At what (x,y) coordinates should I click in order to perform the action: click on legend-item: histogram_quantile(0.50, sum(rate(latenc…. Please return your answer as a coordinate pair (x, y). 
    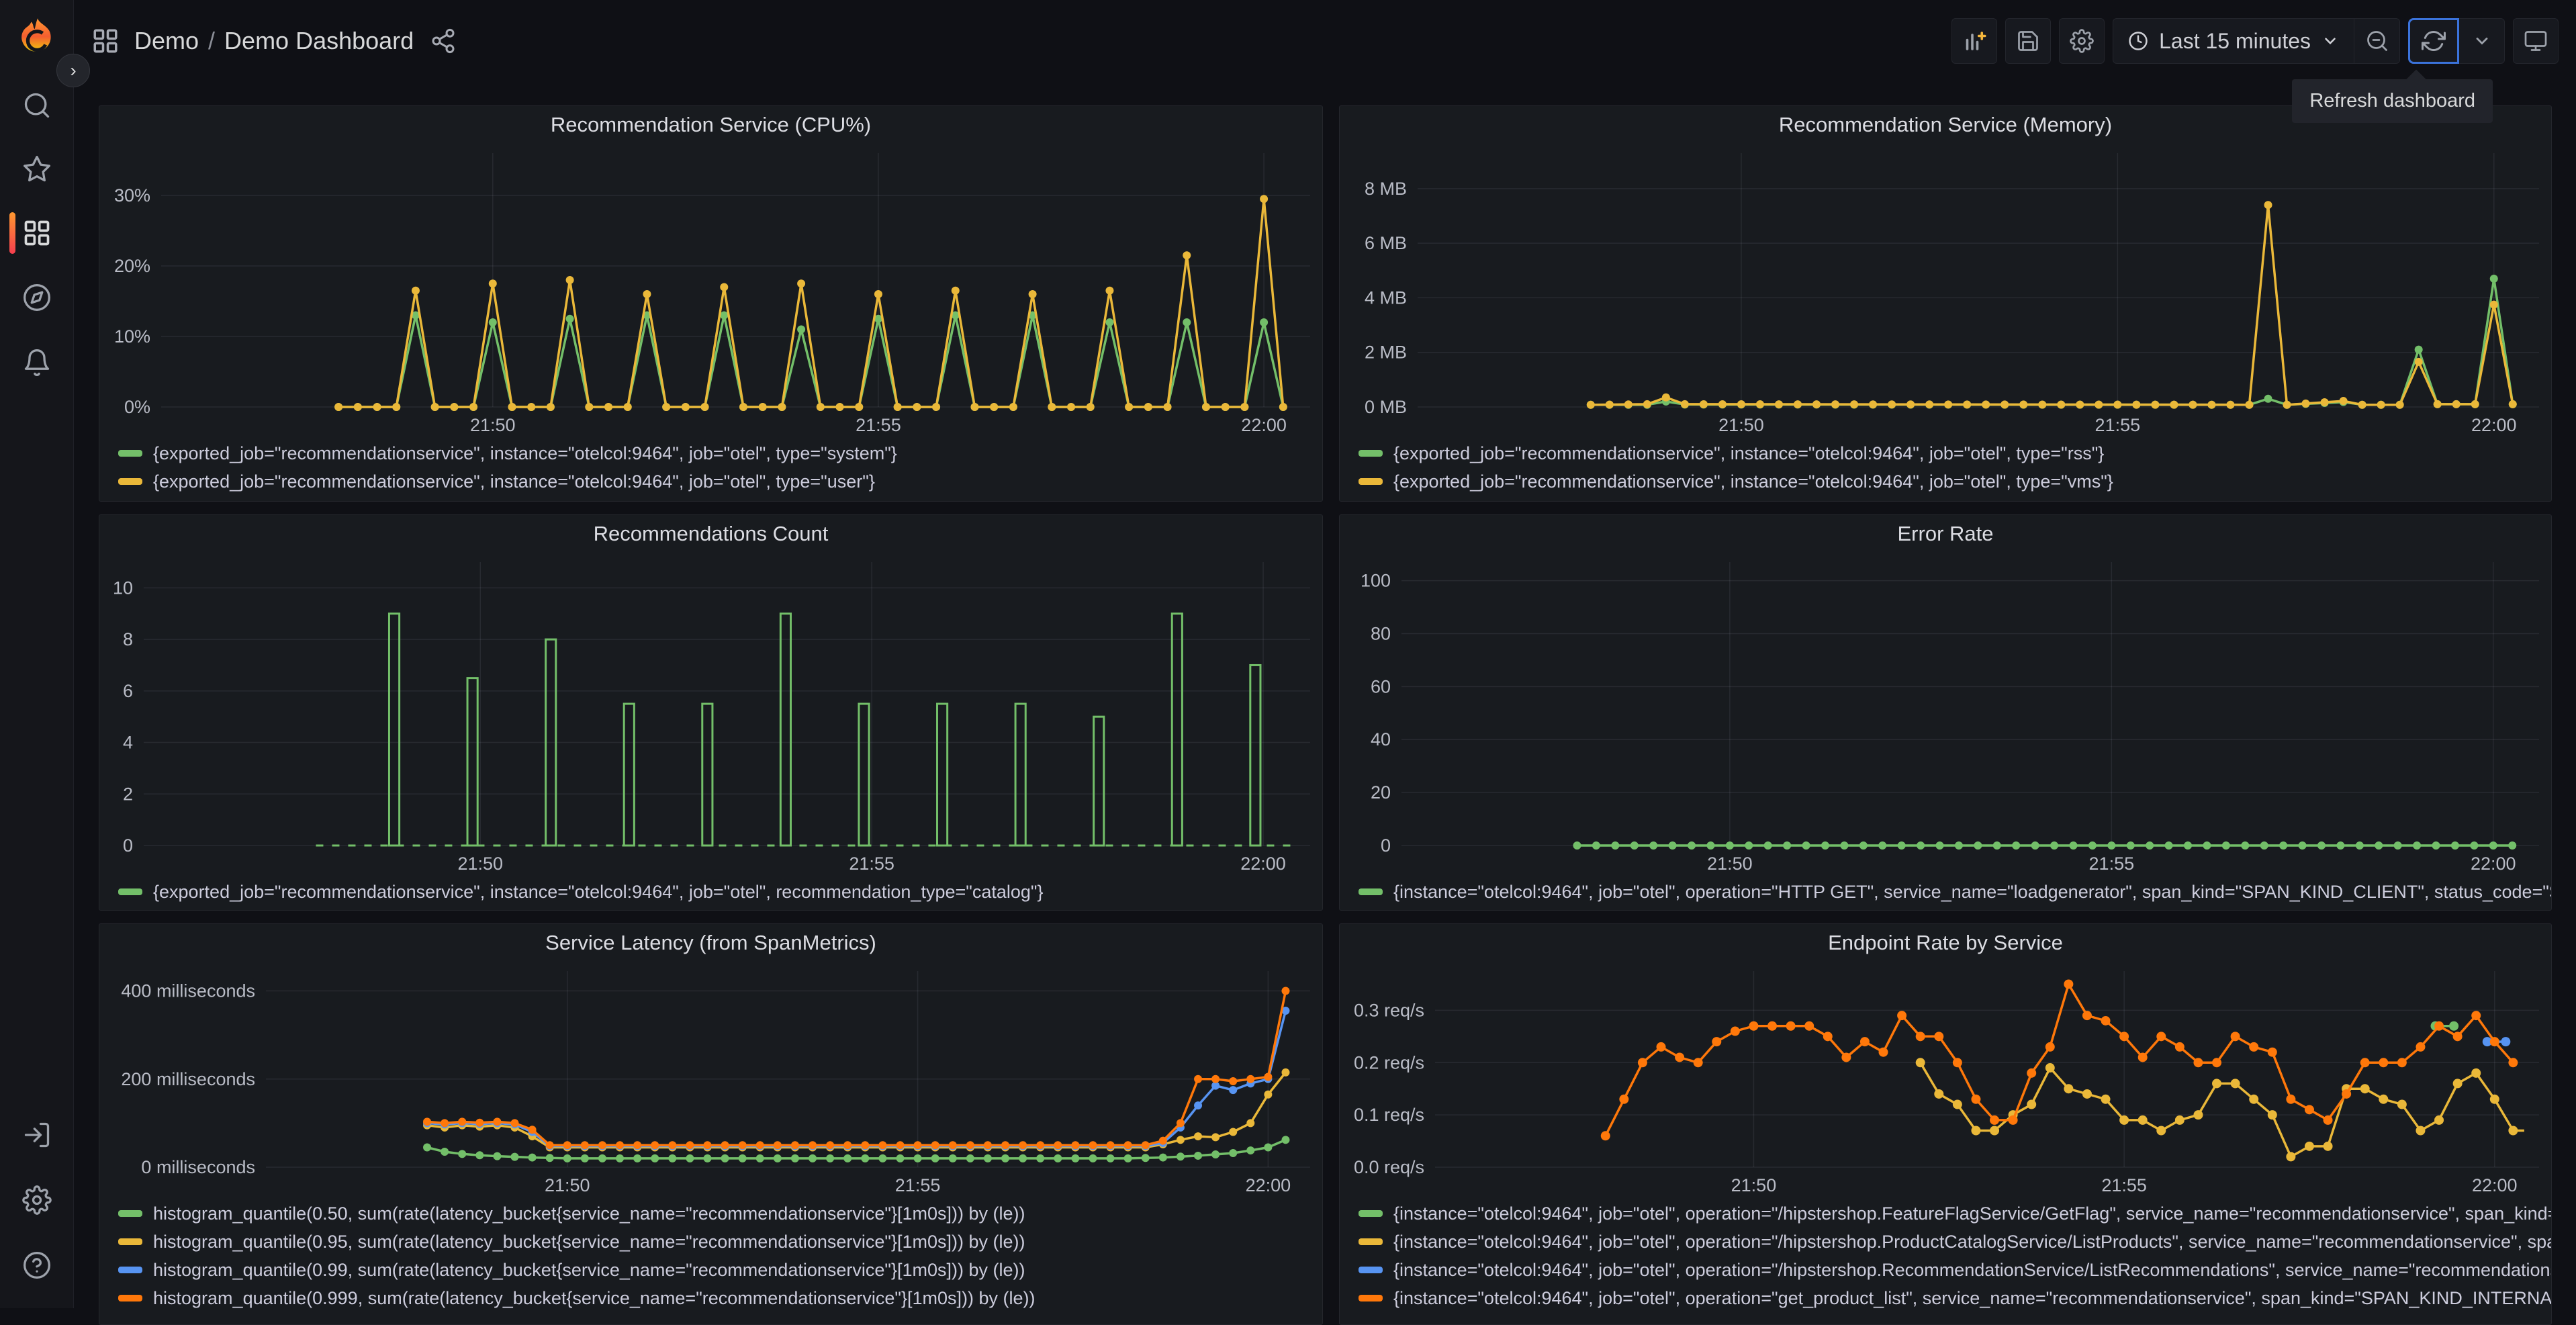
    Looking at the image, I should click on (720, 1213).